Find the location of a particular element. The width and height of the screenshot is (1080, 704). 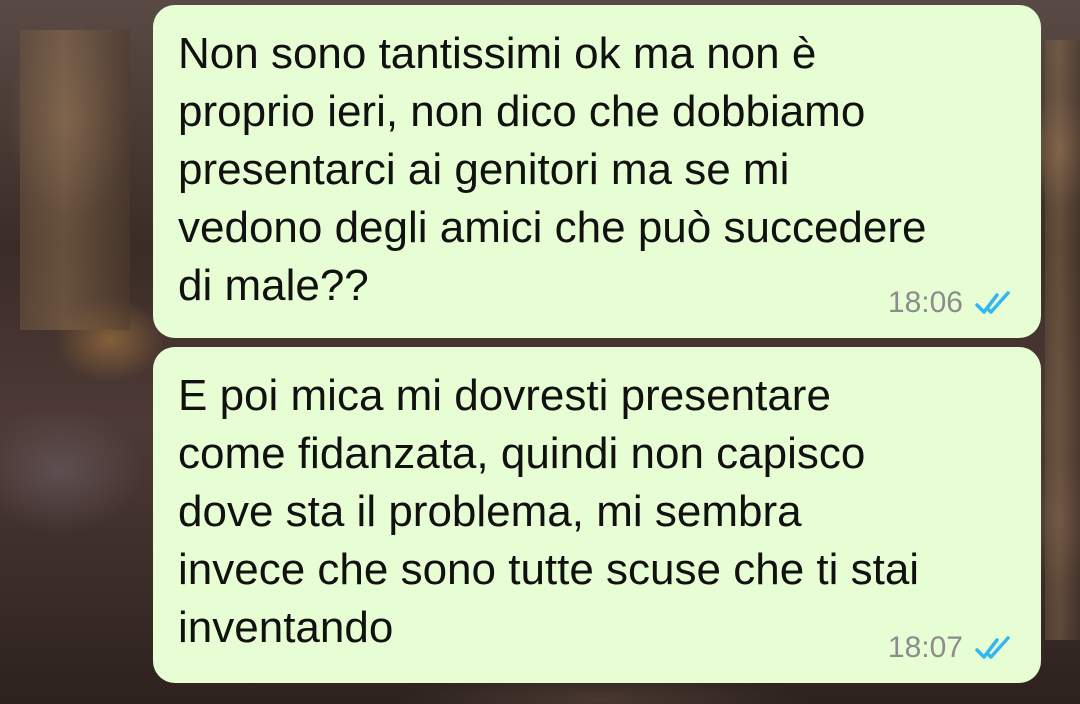

message-timestamp: 18:06 is located at coordinates (925, 302).